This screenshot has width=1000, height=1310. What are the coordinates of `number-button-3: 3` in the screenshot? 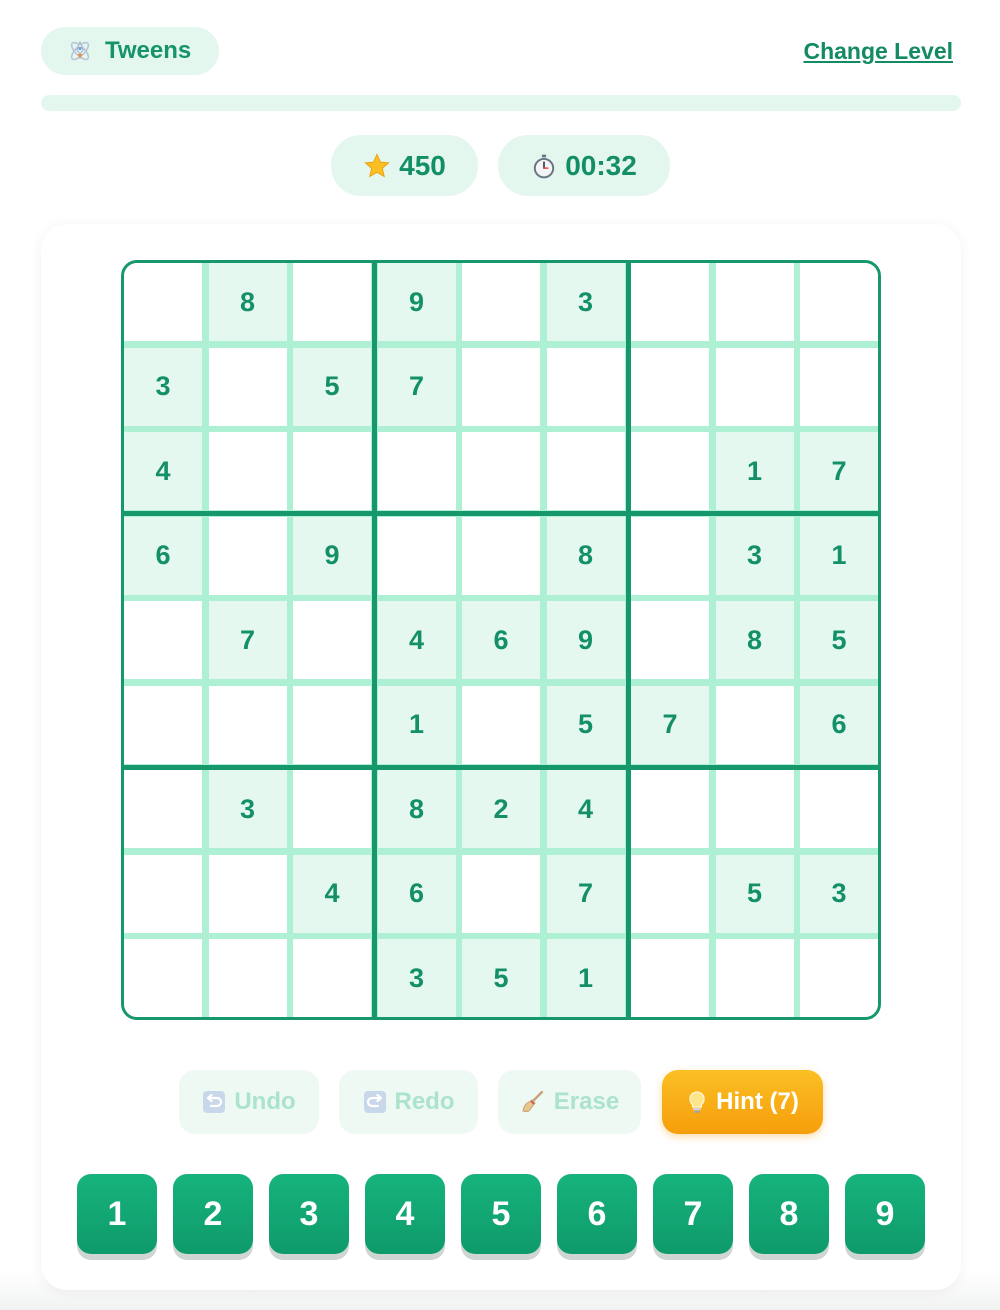 It's located at (309, 1214).